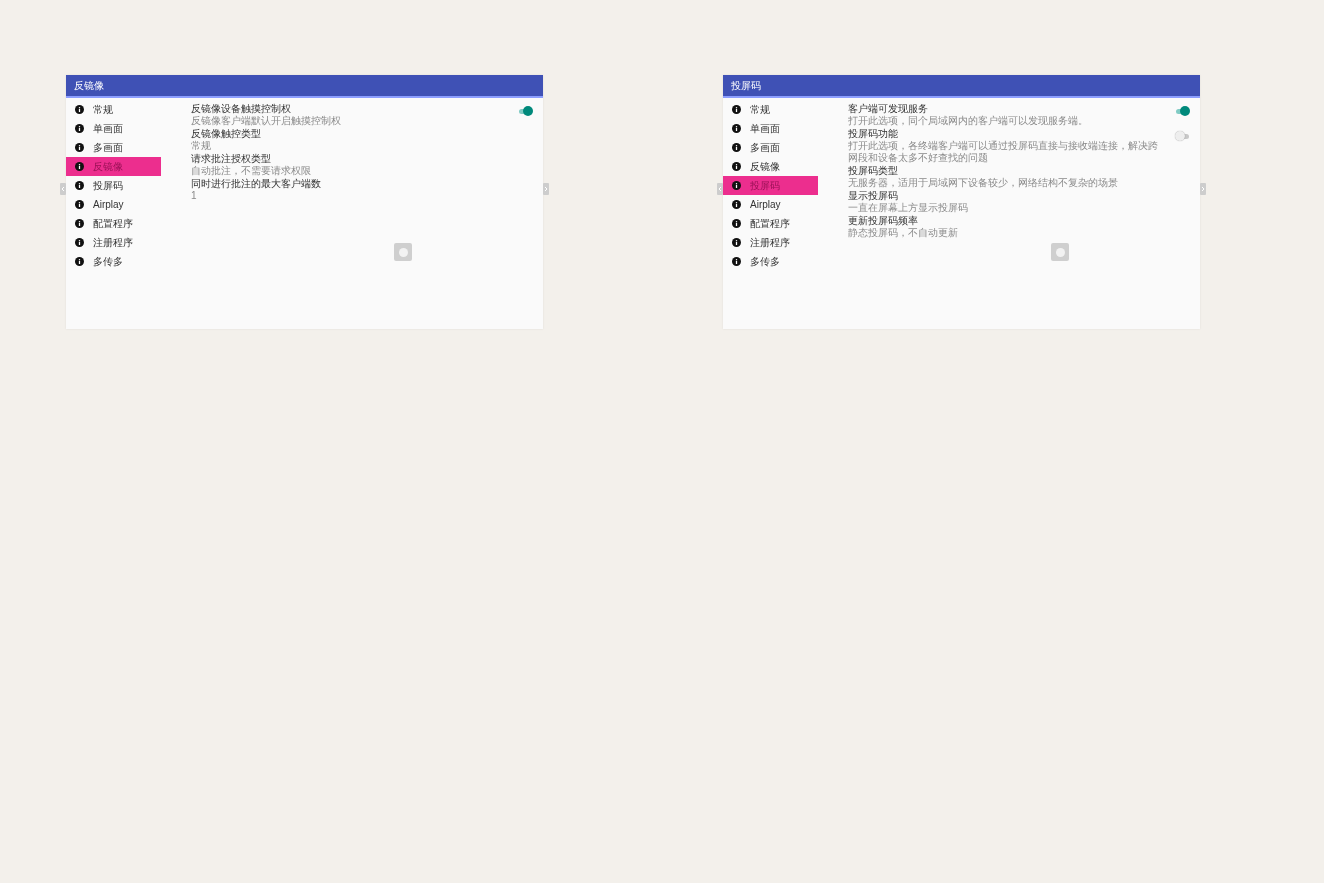 The height and width of the screenshot is (883, 1324). What do you see at coordinates (746, 85) in the screenshot?
I see `window-title: 投屏码` at bounding box center [746, 85].